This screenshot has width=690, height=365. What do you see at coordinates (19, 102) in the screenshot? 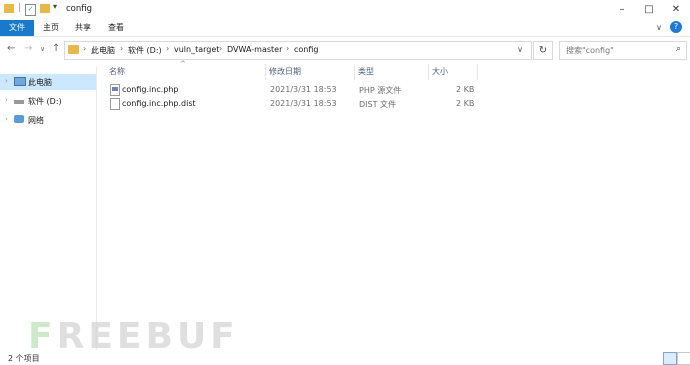
I see `drive-icon` at bounding box center [19, 102].